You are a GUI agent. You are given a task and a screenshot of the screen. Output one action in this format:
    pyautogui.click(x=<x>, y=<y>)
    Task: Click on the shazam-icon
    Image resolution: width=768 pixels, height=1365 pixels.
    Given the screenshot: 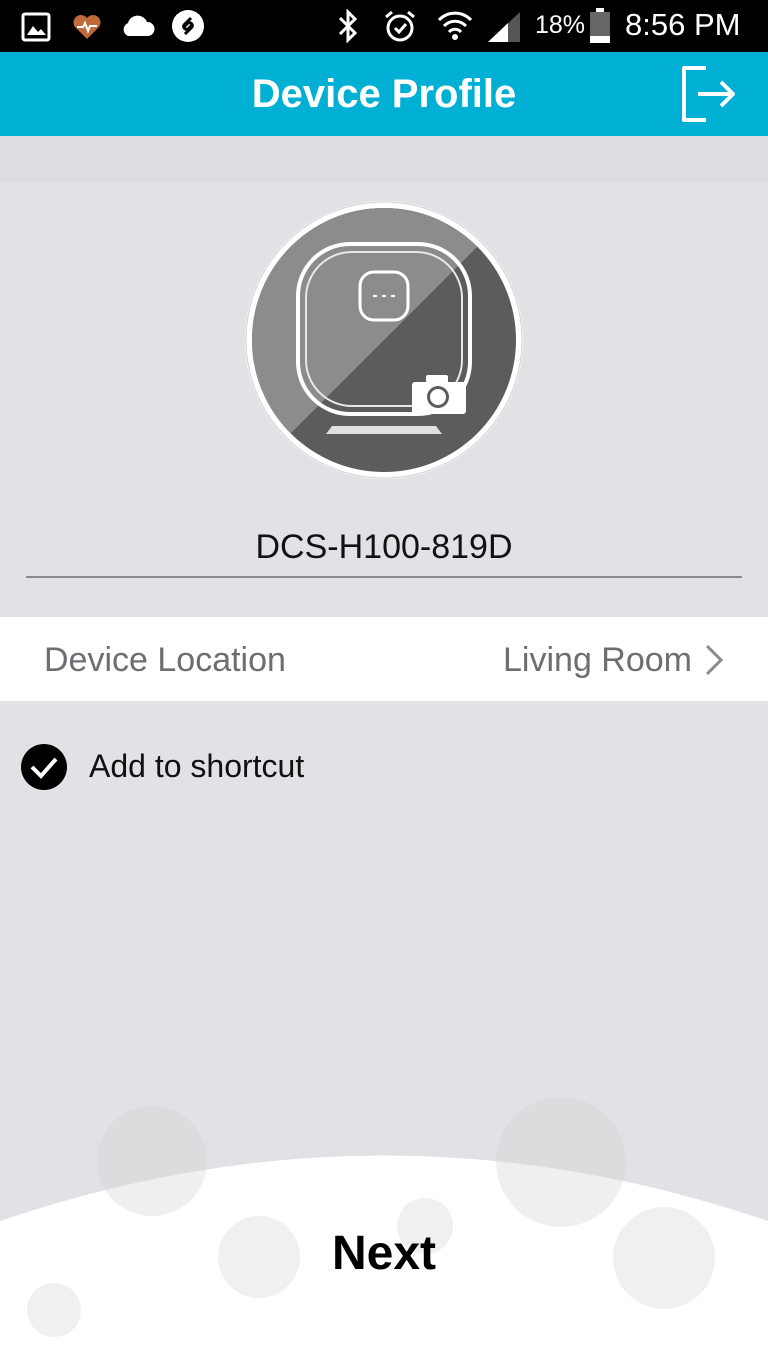 What is the action you would take?
    pyautogui.click(x=188, y=26)
    